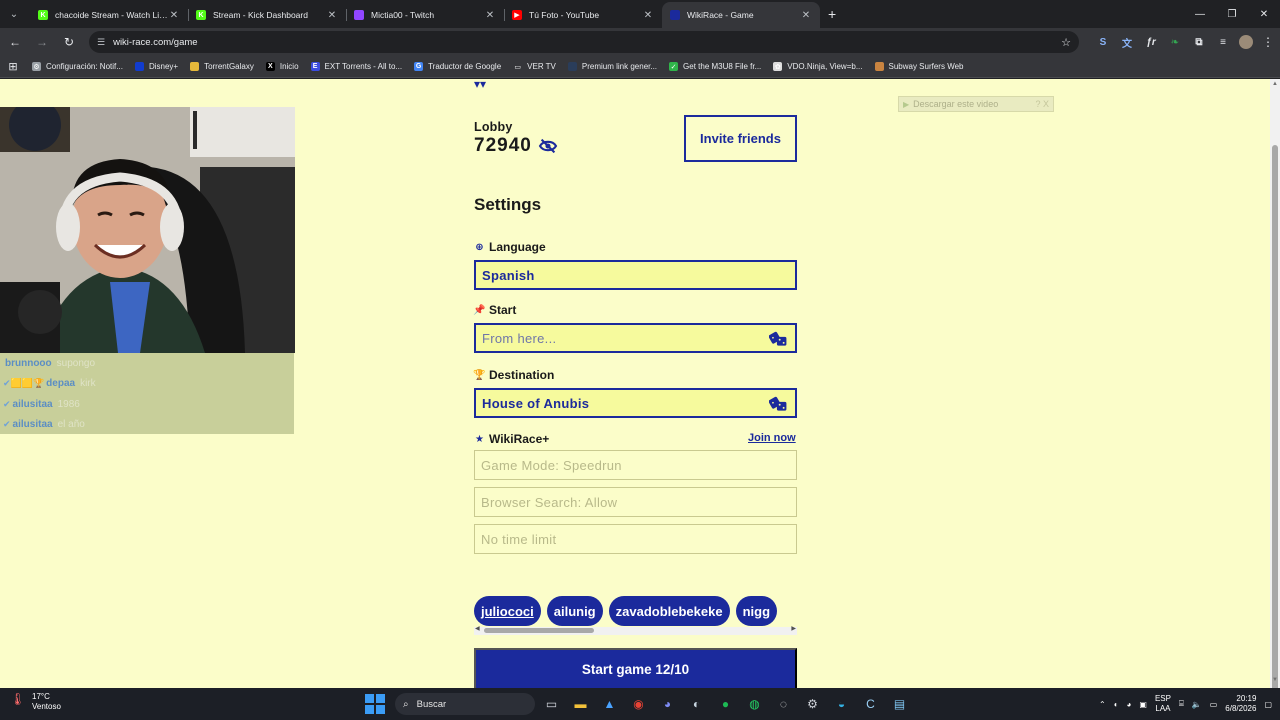 Image resolution: width=1280 pixels, height=720 pixels. I want to click on scroll-up-icon: ▲, so click(1275, 85).